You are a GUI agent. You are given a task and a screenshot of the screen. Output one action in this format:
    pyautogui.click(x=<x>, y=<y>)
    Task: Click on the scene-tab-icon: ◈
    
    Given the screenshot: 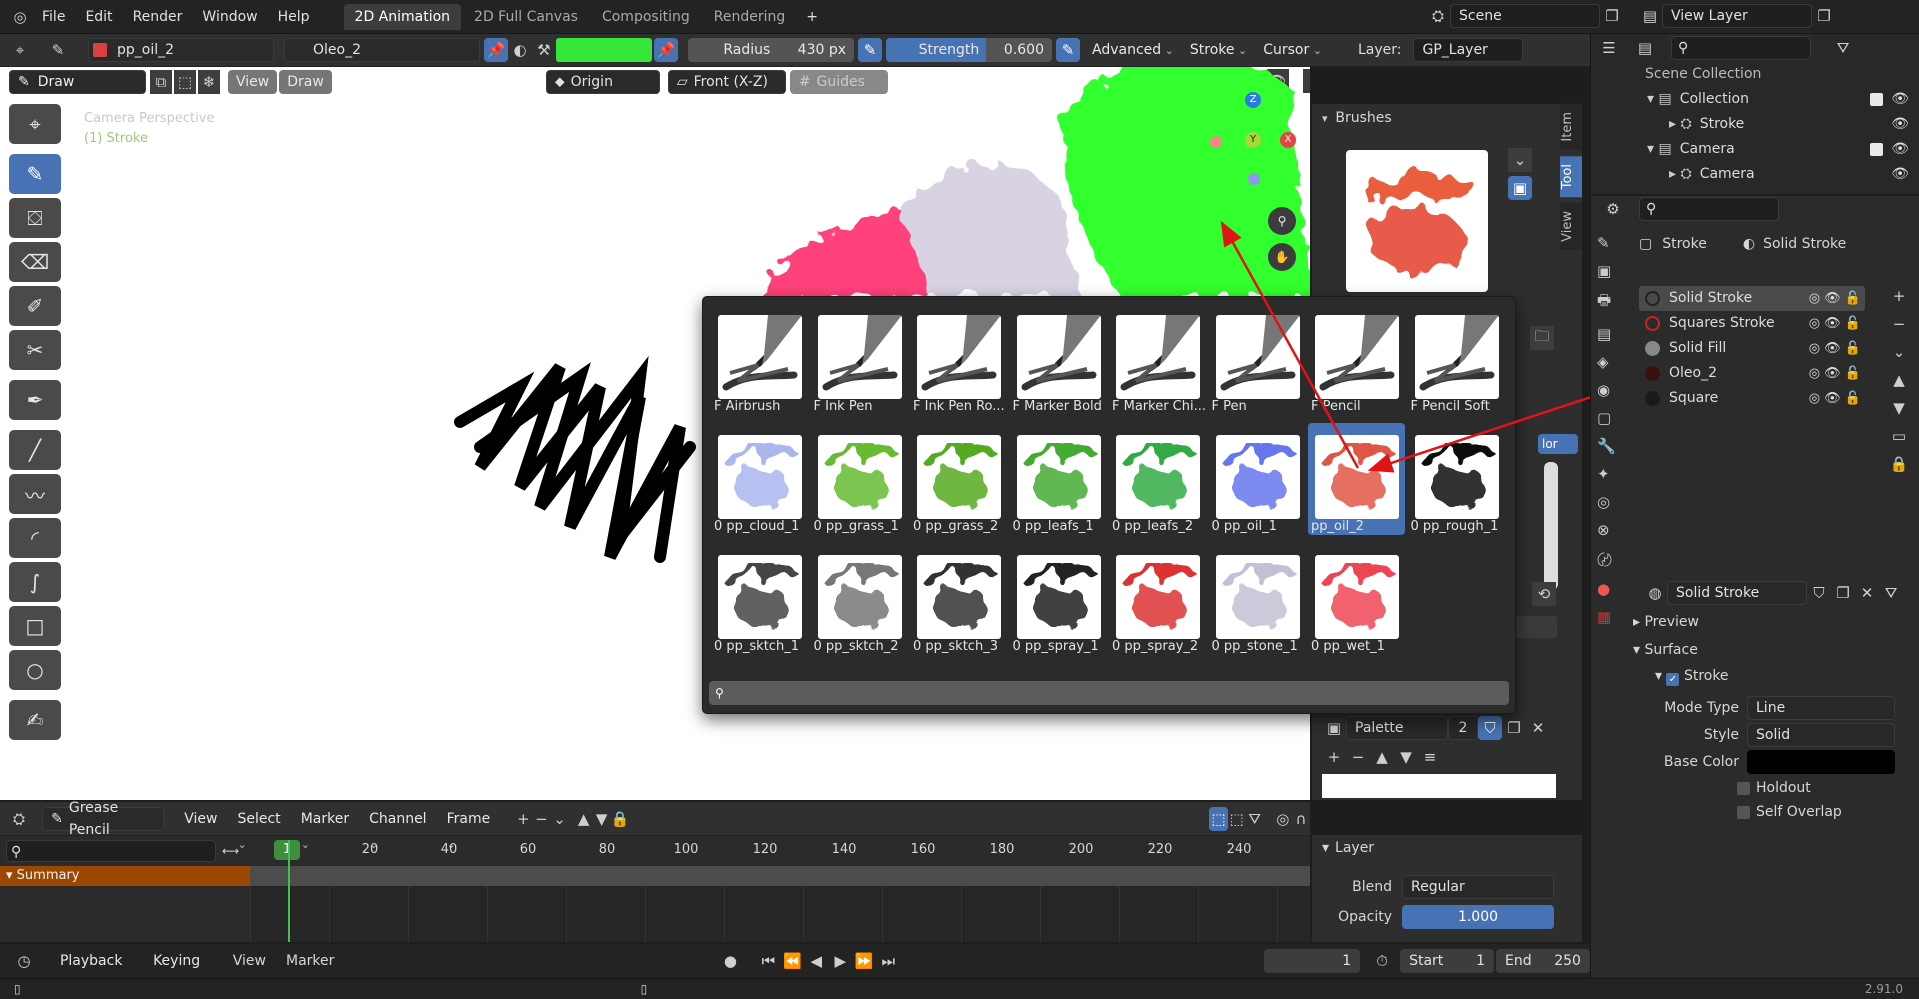 What is the action you would take?
    pyautogui.click(x=1610, y=362)
    